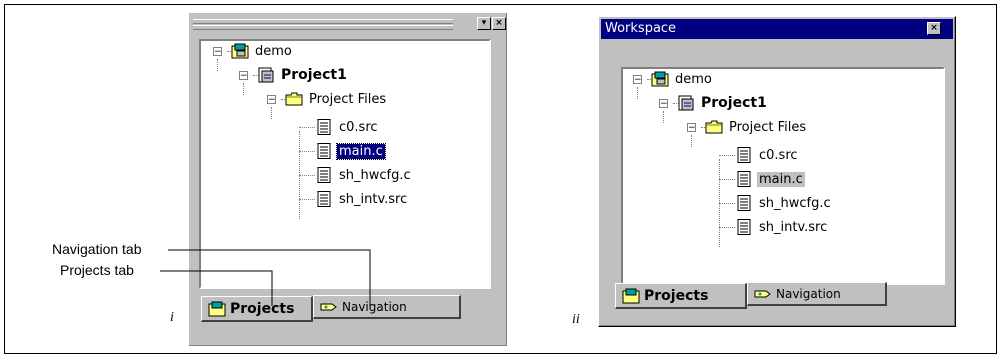 Image resolution: width=1003 pixels, height=358 pixels. Describe the element at coordinates (641, 28) in the screenshot. I see `window-title: Workspace` at that location.